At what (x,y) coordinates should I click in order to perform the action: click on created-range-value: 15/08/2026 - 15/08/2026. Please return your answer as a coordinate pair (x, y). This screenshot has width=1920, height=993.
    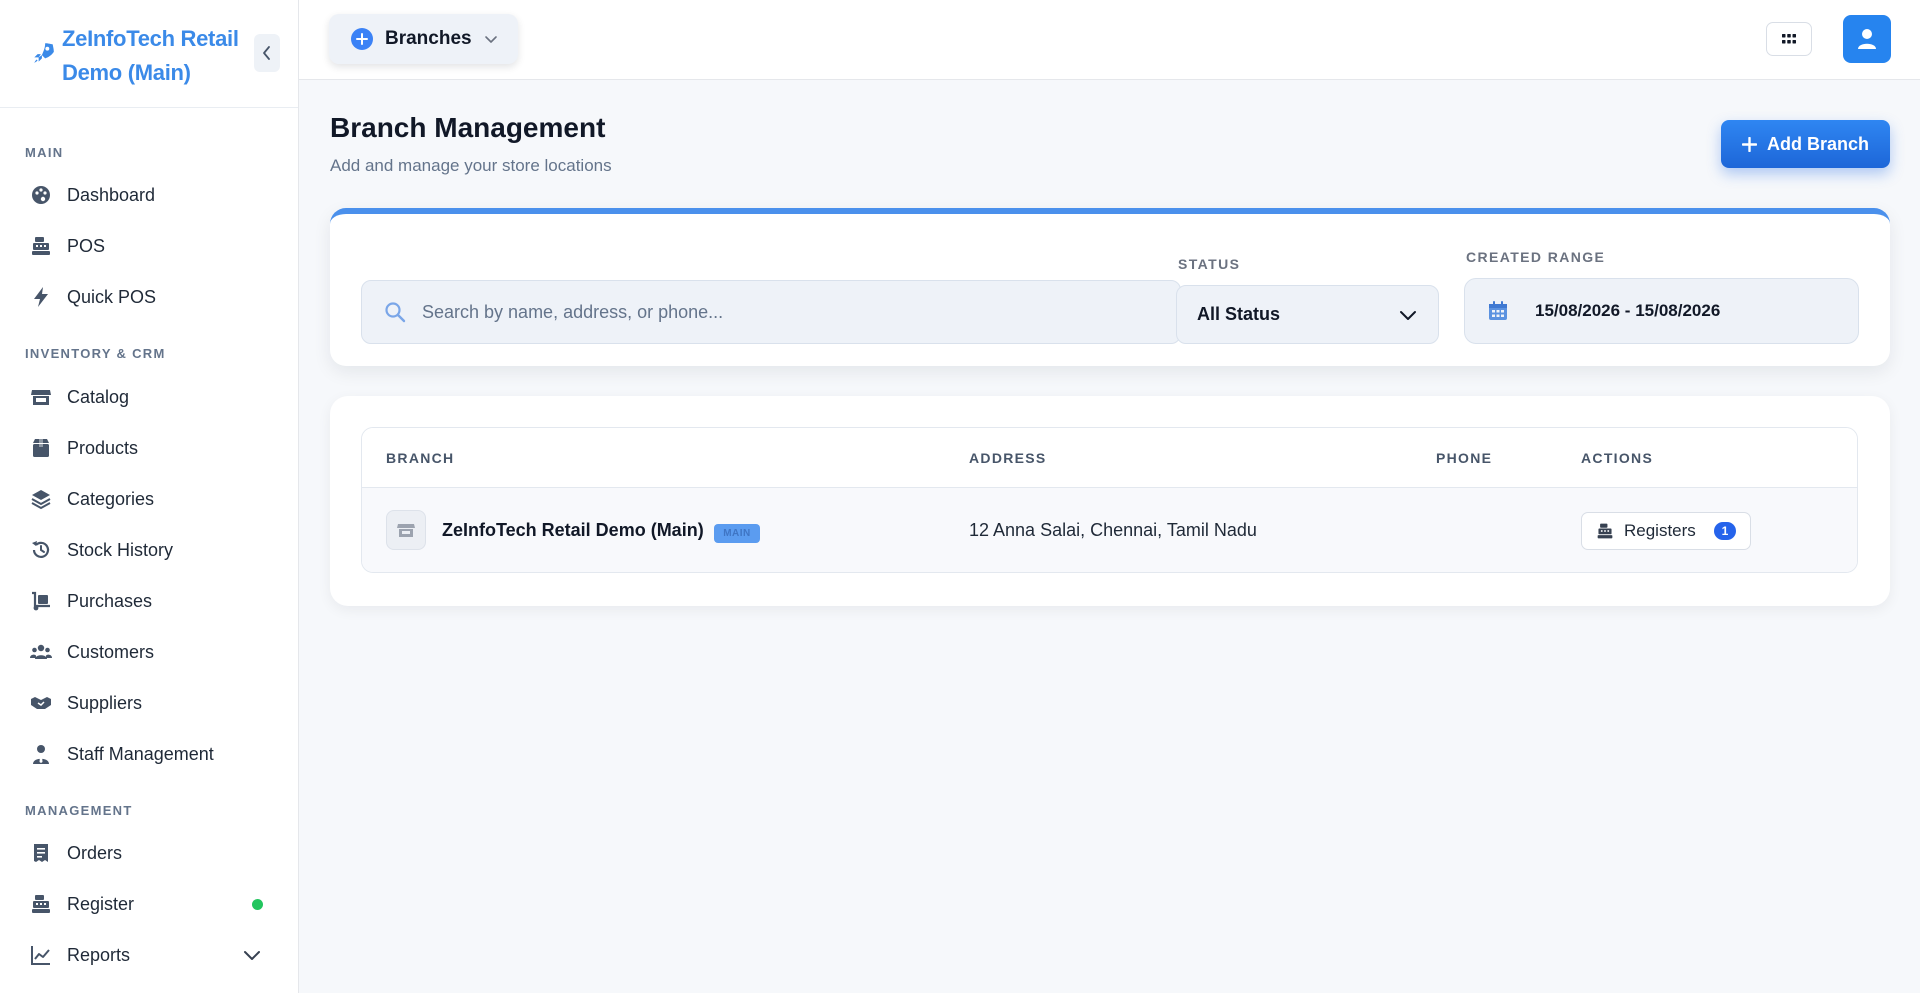
    Looking at the image, I should click on (1628, 310).